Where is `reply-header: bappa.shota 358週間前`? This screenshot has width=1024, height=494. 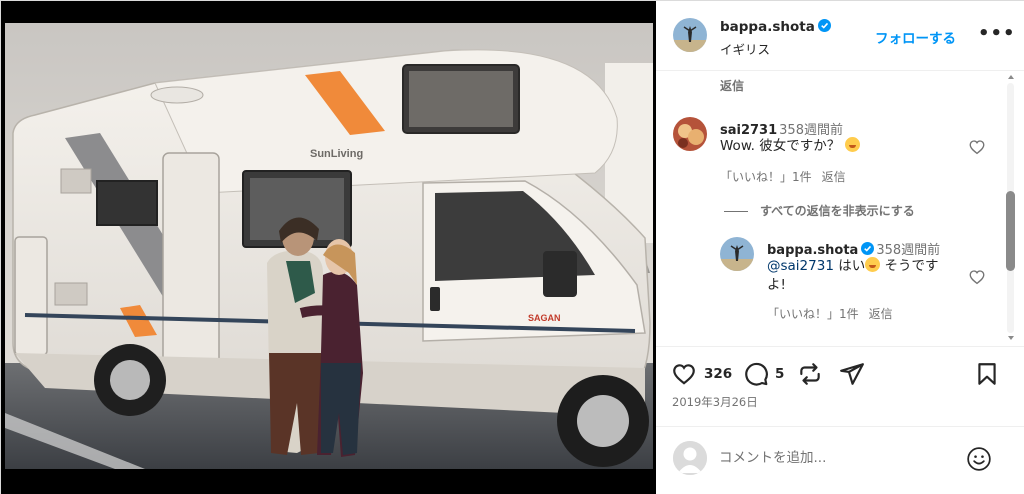
reply-header: bappa.shota 358週間前 is located at coordinates (853, 248).